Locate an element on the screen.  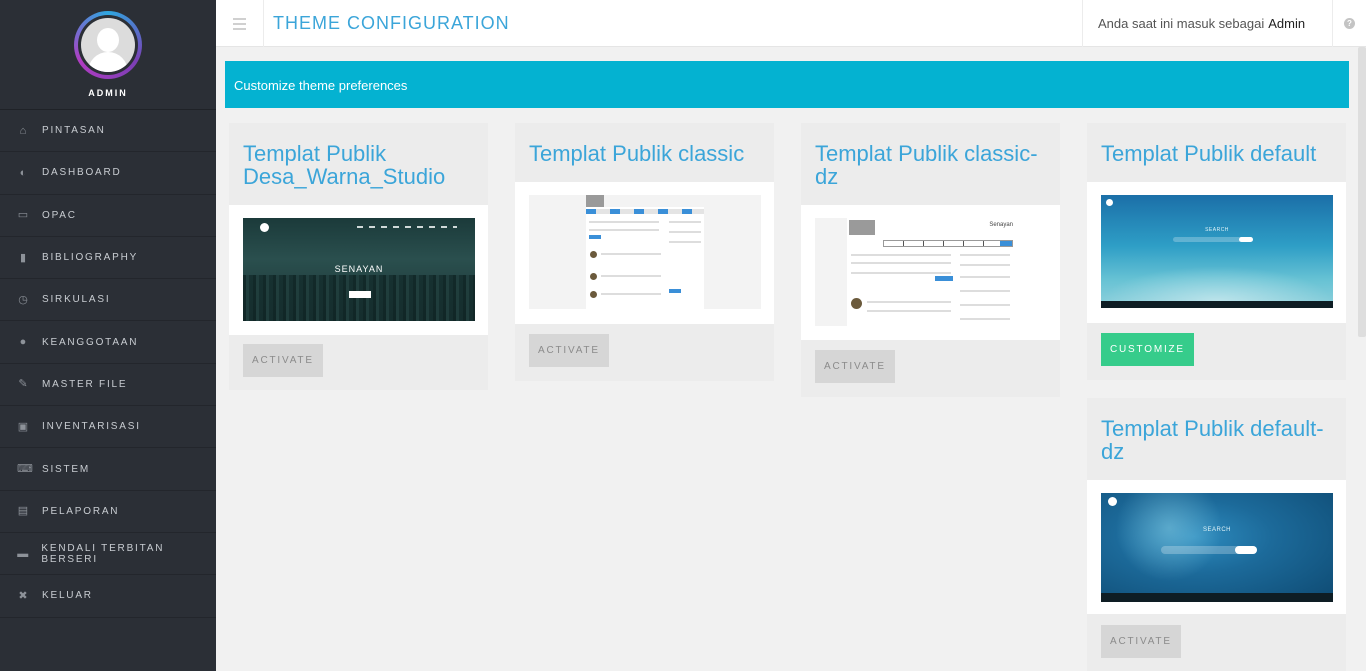
username: Admin is located at coordinates (1286, 23).